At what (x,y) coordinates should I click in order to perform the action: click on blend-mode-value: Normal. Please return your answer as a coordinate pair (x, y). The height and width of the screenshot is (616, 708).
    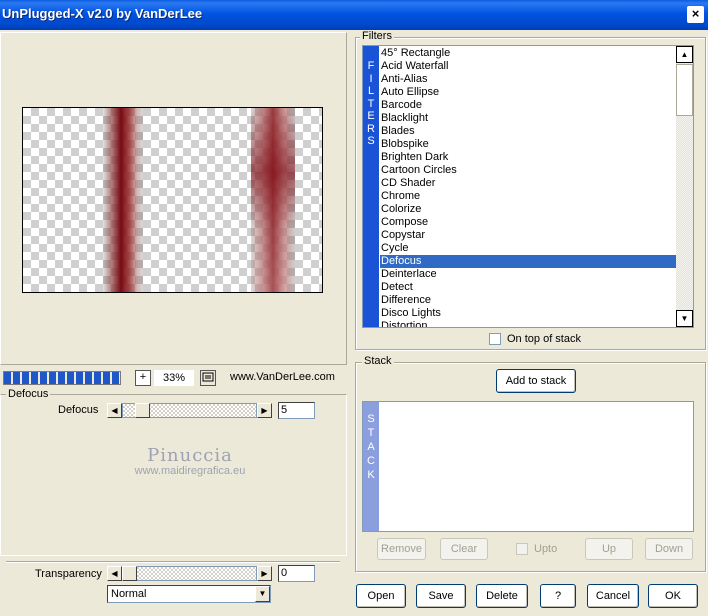
    Looking at the image, I should click on (129, 594).